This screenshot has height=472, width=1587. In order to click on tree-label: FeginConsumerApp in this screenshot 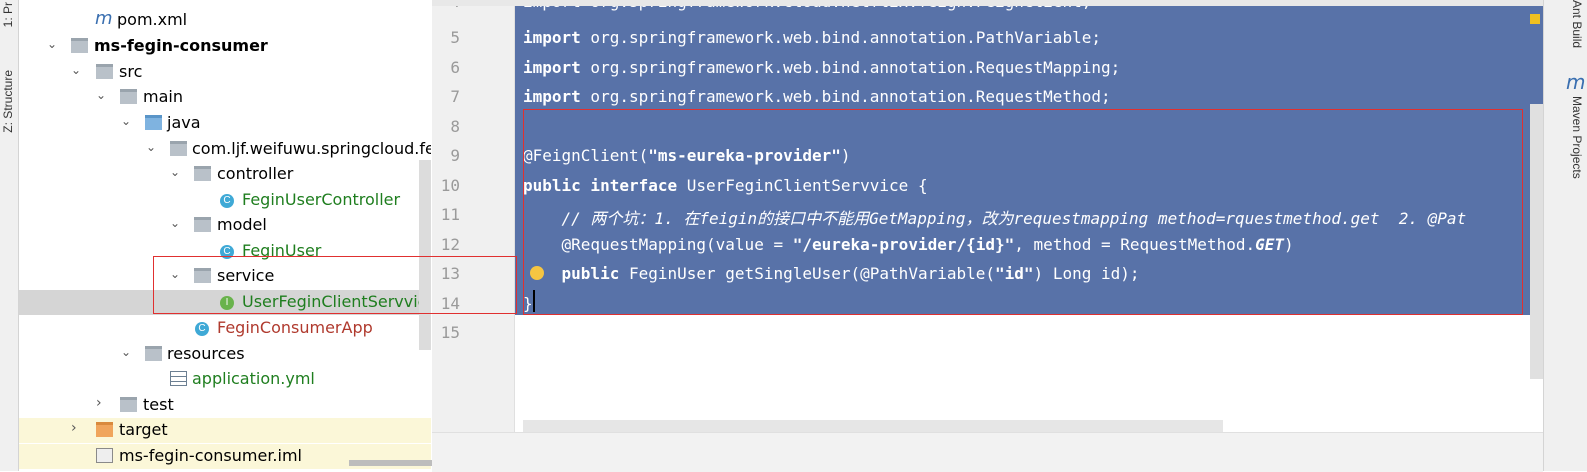, I will do `click(295, 327)`.